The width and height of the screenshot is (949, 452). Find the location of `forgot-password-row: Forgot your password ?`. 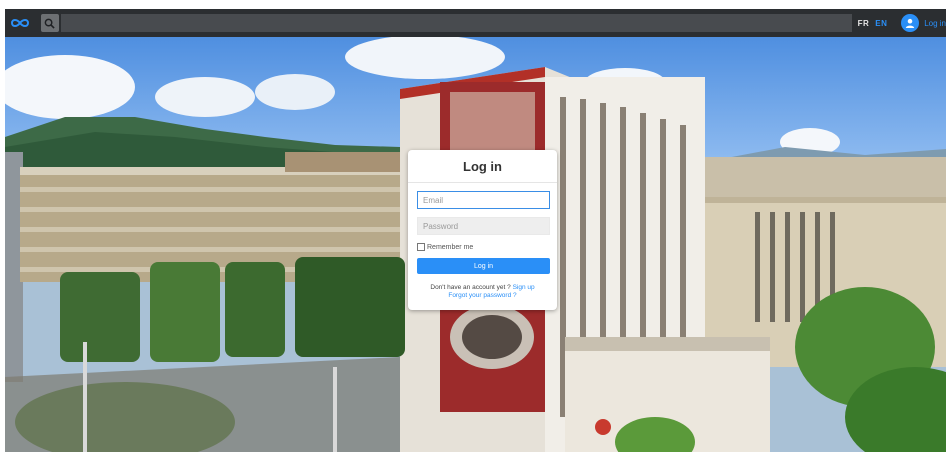

forgot-password-row: Forgot your password ? is located at coordinates (482, 295).